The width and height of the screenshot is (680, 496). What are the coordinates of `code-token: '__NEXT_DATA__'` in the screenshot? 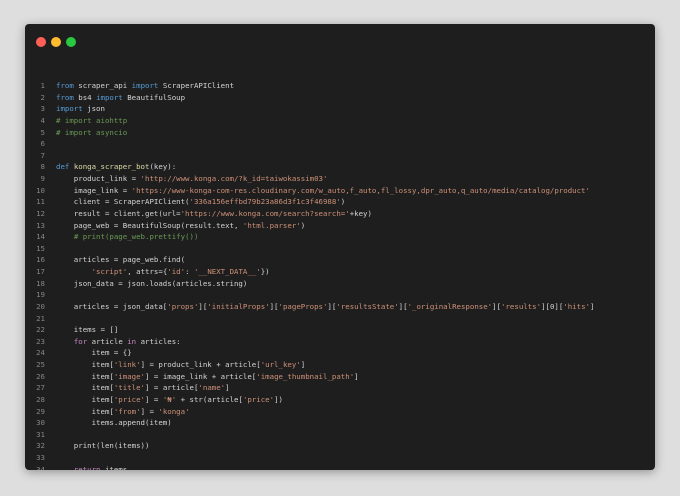 It's located at (227, 271).